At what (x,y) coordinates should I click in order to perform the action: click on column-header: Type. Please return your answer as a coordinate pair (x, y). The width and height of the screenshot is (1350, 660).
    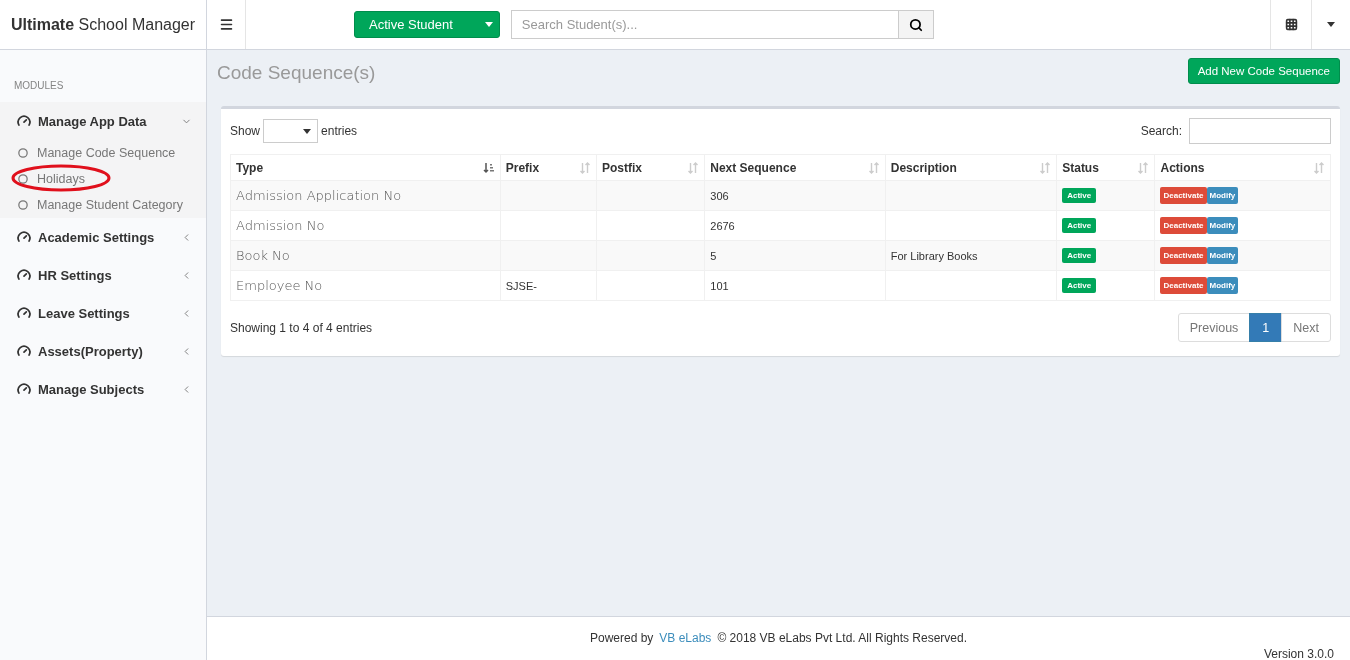
    Looking at the image, I should click on (250, 167).